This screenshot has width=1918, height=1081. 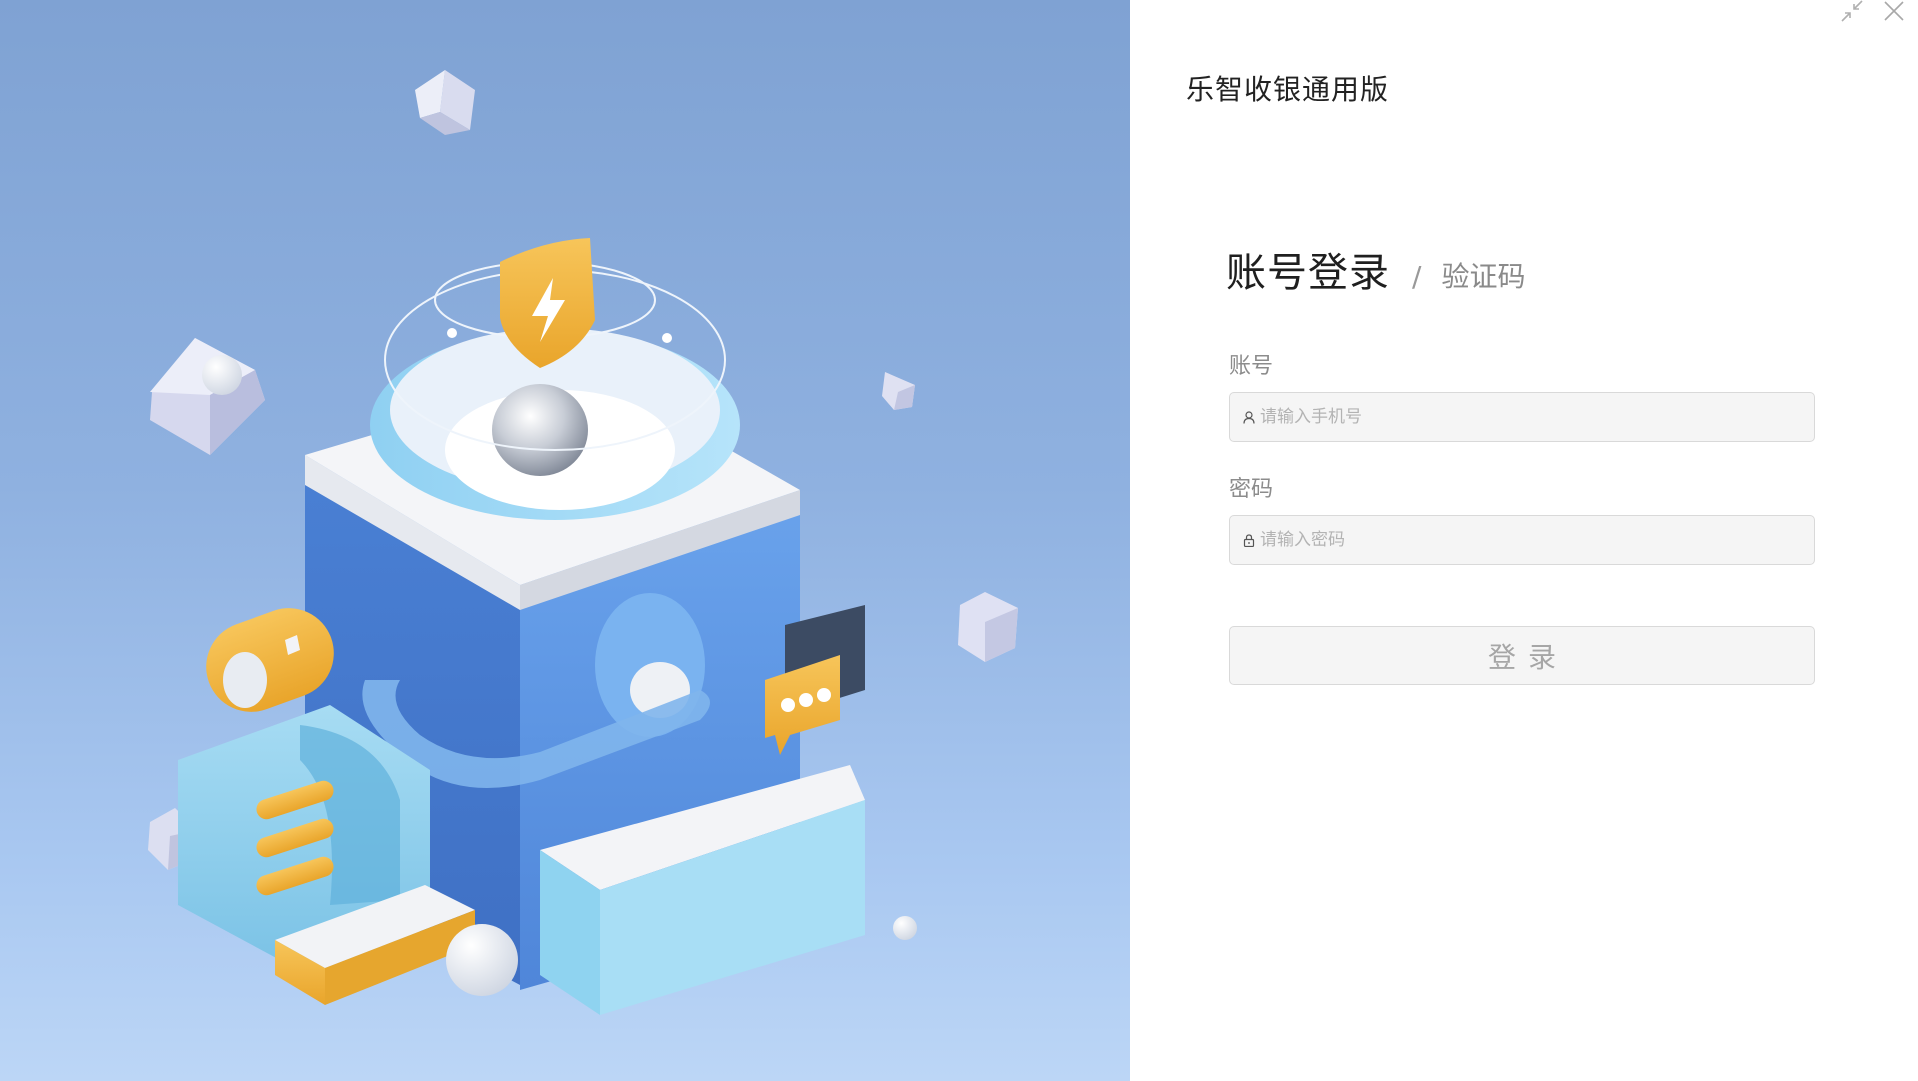 I want to click on tab-verification-code: 验证码, so click(x=1483, y=275).